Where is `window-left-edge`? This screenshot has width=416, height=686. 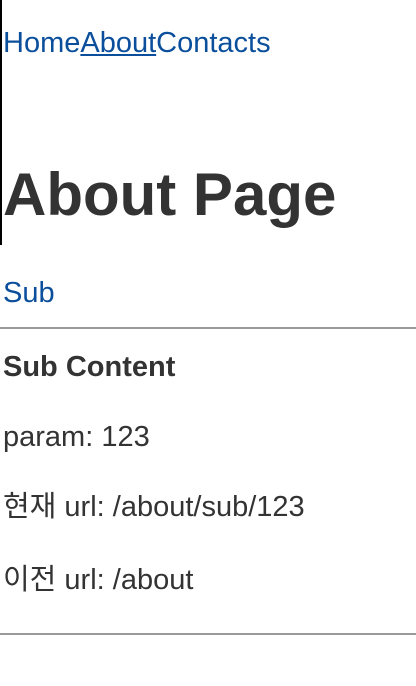
window-left-edge is located at coordinates (1, 122).